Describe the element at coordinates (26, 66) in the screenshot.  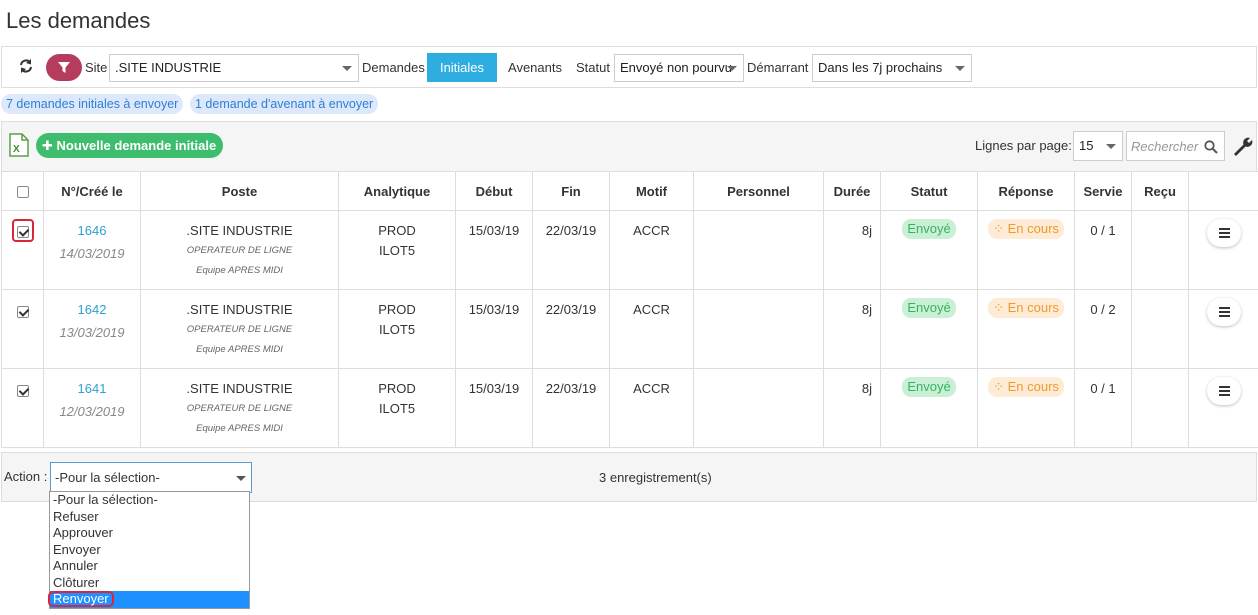
I see `refresh-icon` at that location.